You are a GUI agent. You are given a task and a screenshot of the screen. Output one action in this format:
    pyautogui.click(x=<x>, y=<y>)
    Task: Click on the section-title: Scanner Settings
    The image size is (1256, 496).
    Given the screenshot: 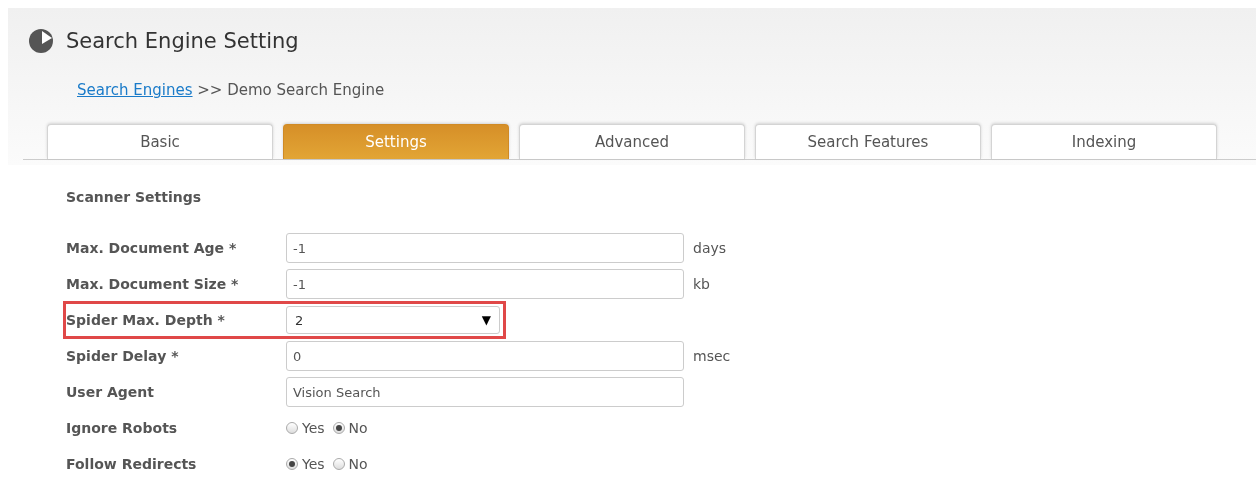 What is the action you would take?
    pyautogui.click(x=134, y=197)
    